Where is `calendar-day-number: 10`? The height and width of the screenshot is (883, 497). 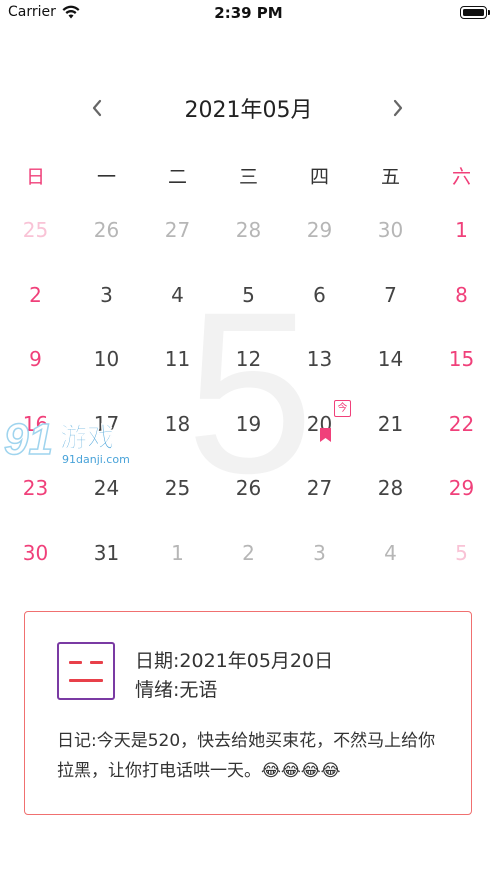
calendar-day-number: 10 is located at coordinates (106, 359).